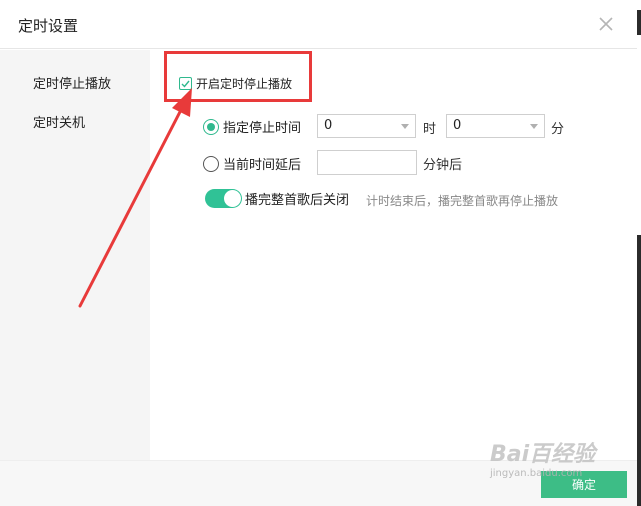 The width and height of the screenshot is (641, 506). Describe the element at coordinates (318, 24) in the screenshot. I see `title-bar: 定时设置` at that location.